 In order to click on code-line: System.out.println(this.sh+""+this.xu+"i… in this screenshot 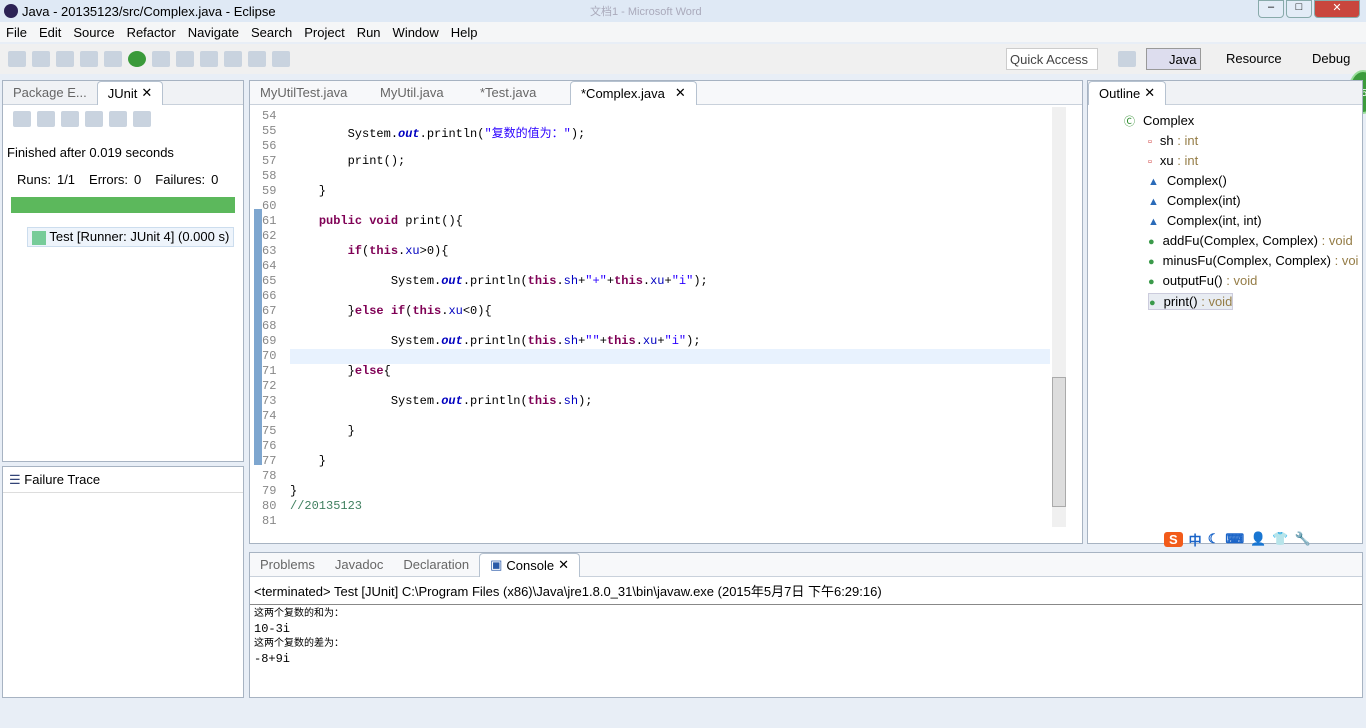, I will do `click(495, 341)`.